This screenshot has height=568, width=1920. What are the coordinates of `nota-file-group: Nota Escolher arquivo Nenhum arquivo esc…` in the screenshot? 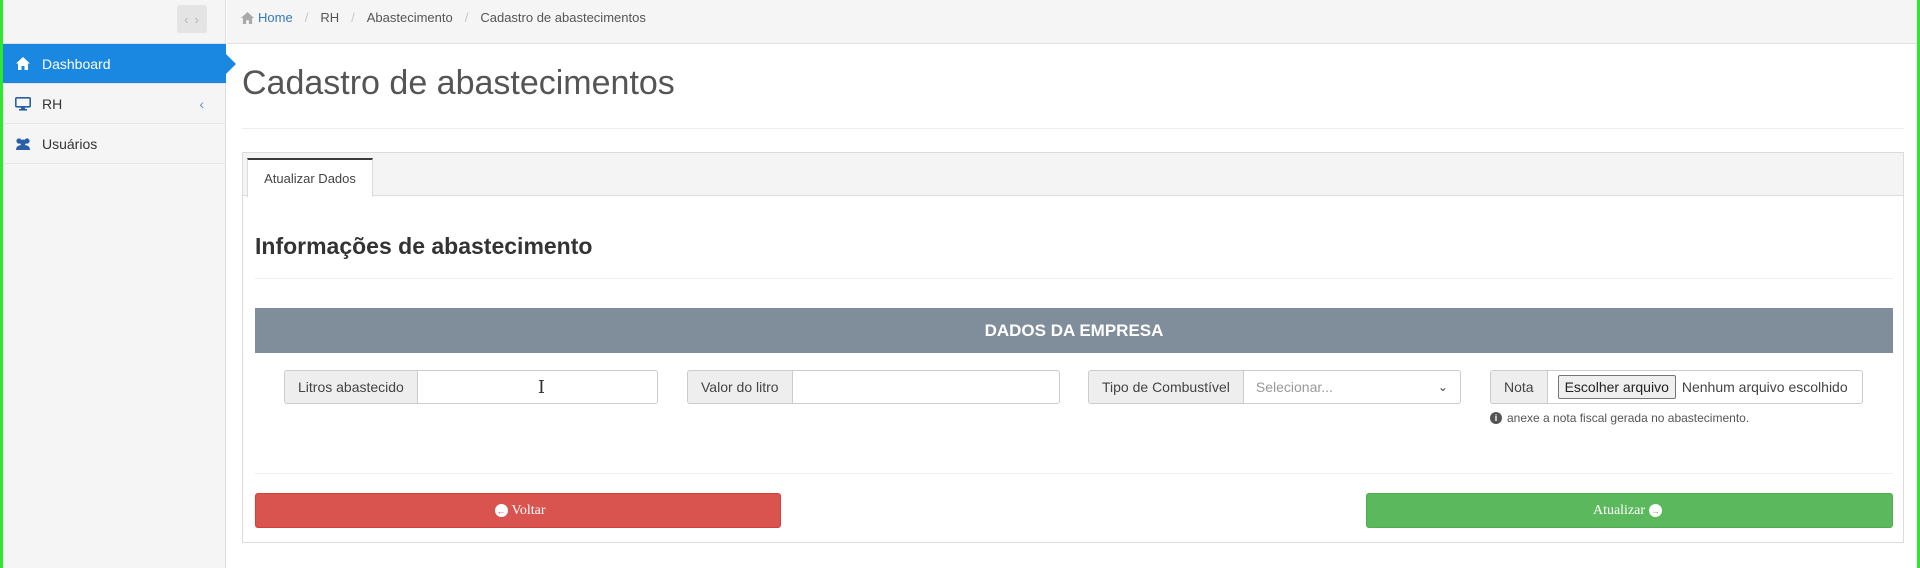 It's located at (1676, 387).